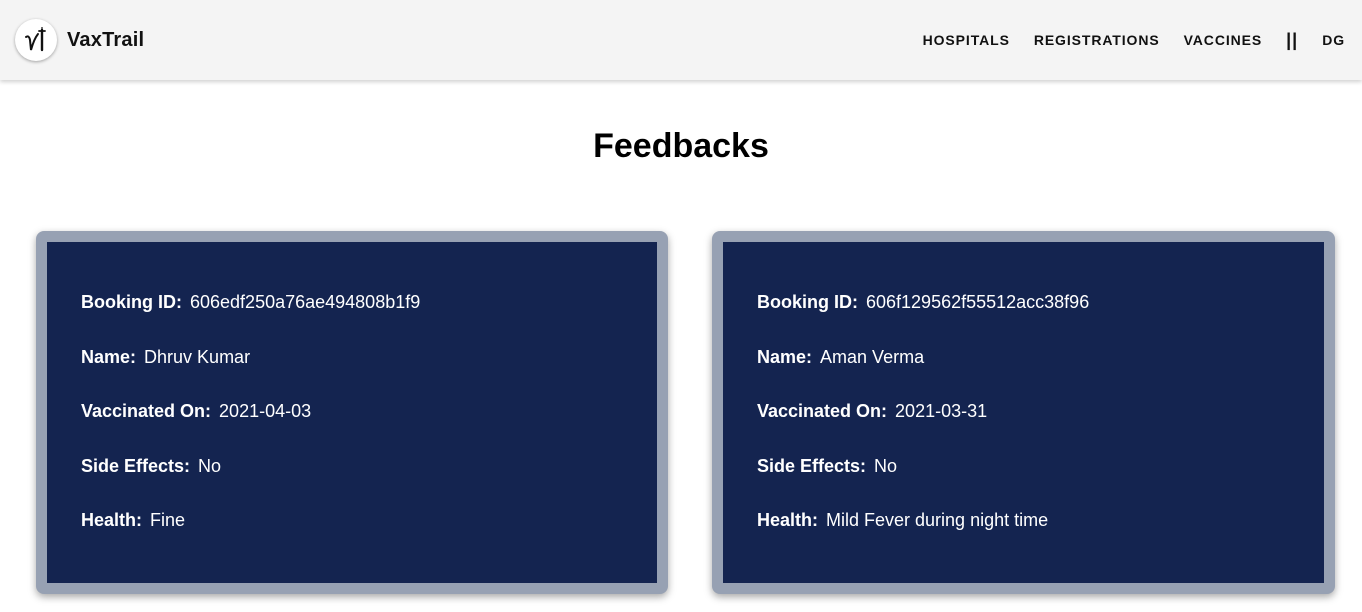 The height and width of the screenshot is (612, 1362). What do you see at coordinates (1097, 40) in the screenshot?
I see `nav-link-registrations: REGISTRATIONS` at bounding box center [1097, 40].